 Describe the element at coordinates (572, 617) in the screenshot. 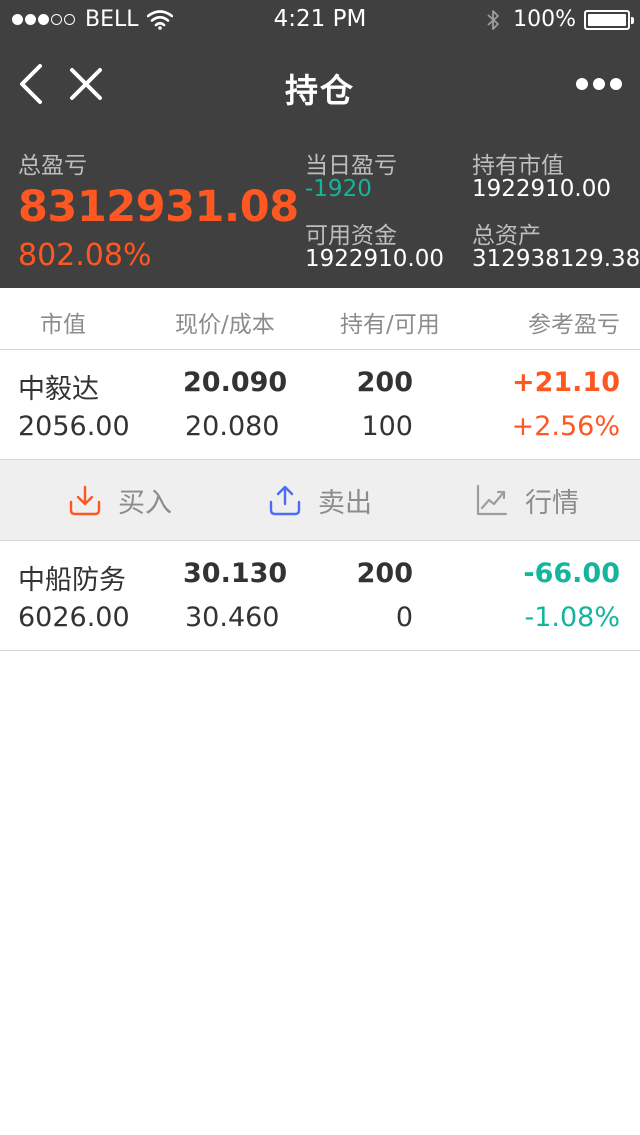

I see `reference-pl-percent: -1.08%` at that location.